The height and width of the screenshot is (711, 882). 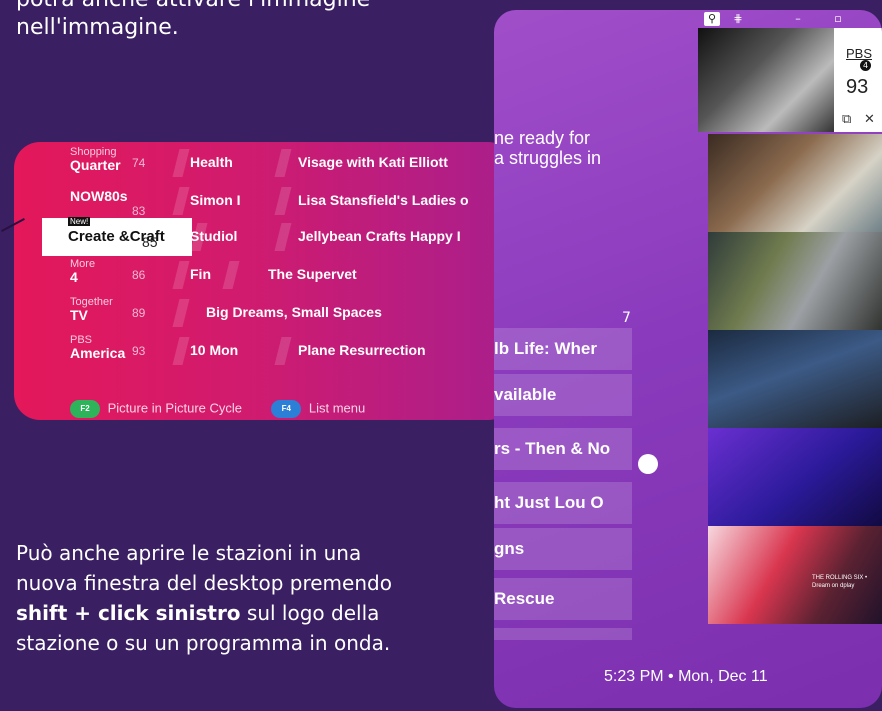 I want to click on guide-row: PBS America 93 10 Mon Plane Resurrection, so click(x=264, y=351).